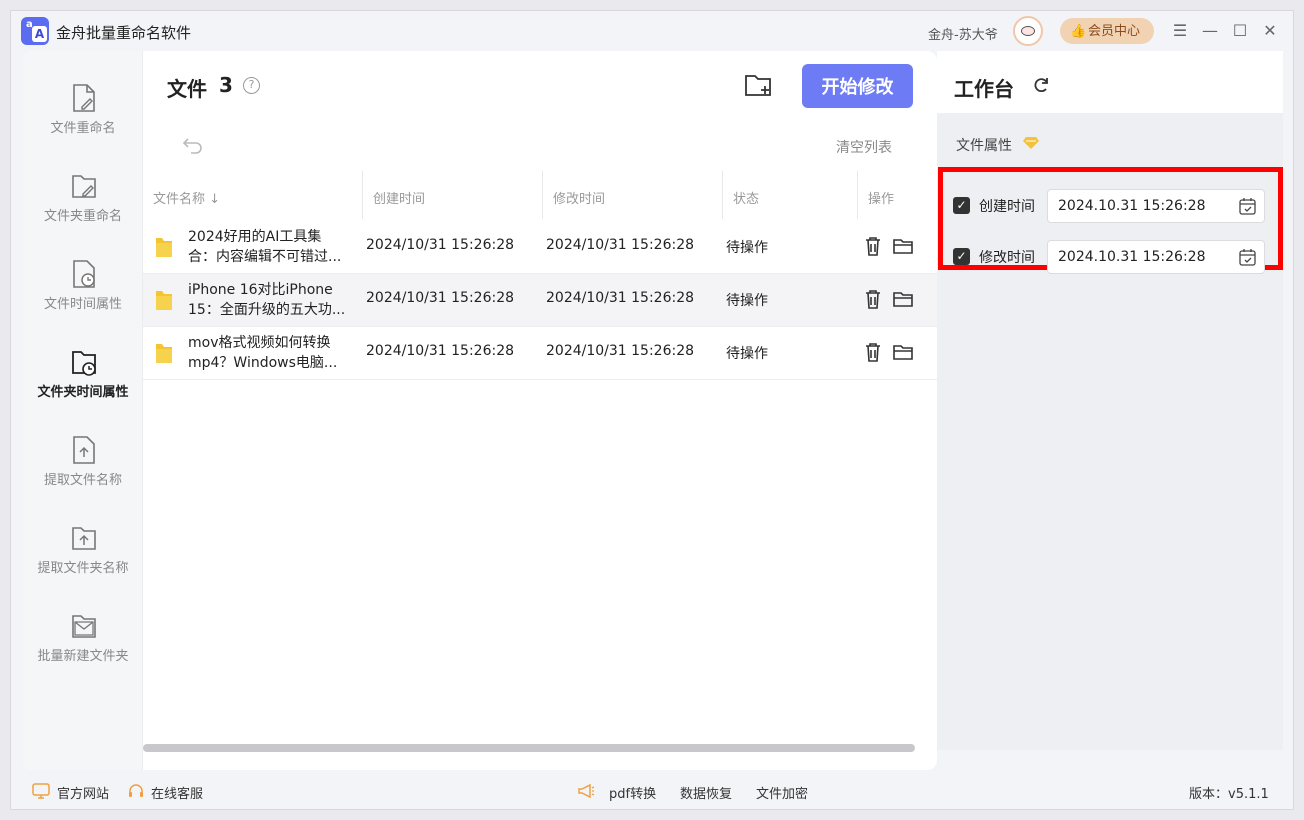 This screenshot has height=820, width=1304. Describe the element at coordinates (226, 85) in the screenshot. I see `files-count: 3` at that location.